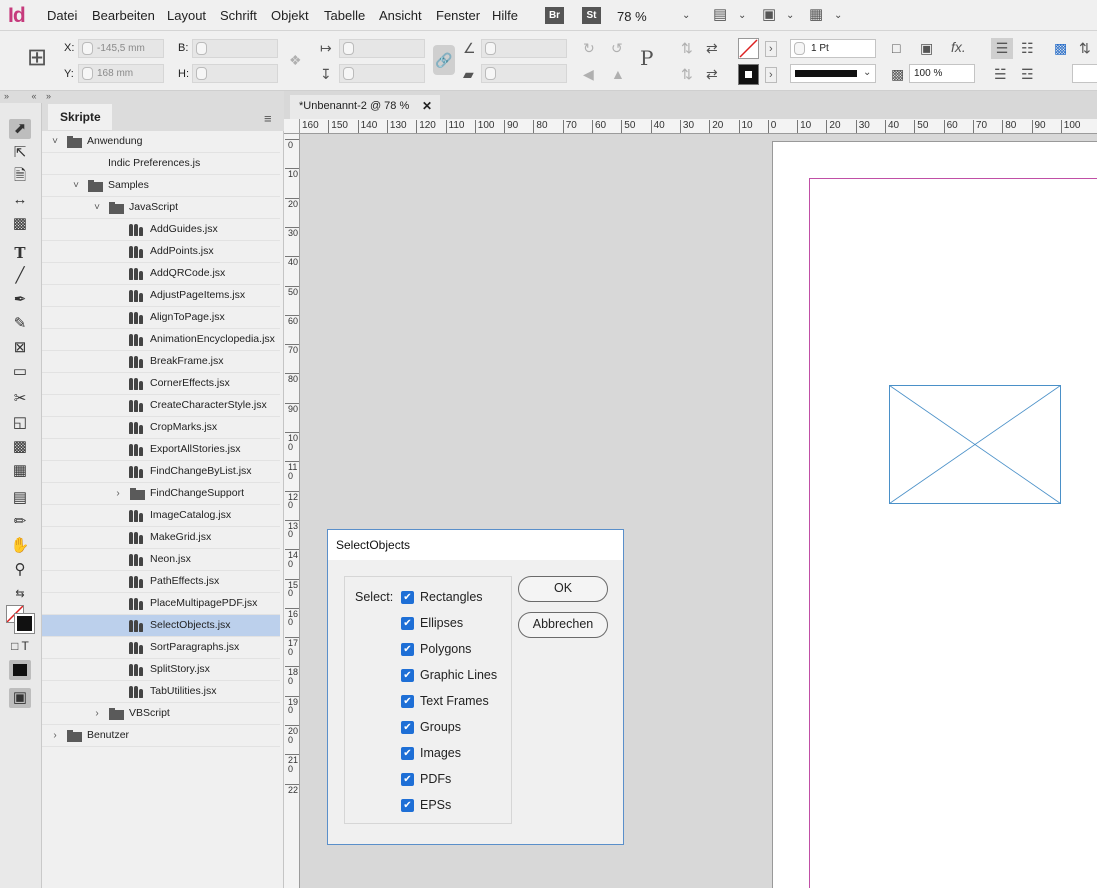 This screenshot has width=1097, height=888. What do you see at coordinates (20, 372) in the screenshot?
I see `rectangle-tool-icon: ▭` at bounding box center [20, 372].